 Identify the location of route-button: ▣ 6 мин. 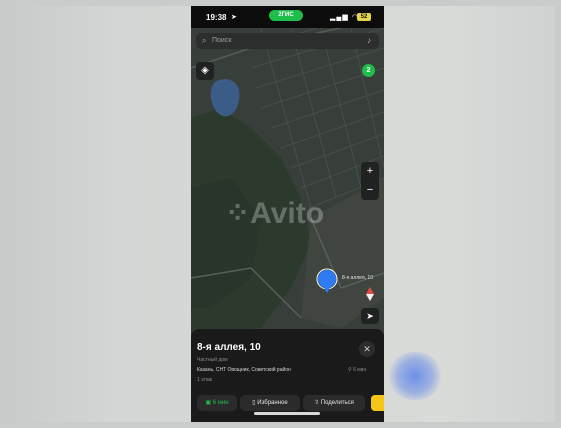
(217, 403).